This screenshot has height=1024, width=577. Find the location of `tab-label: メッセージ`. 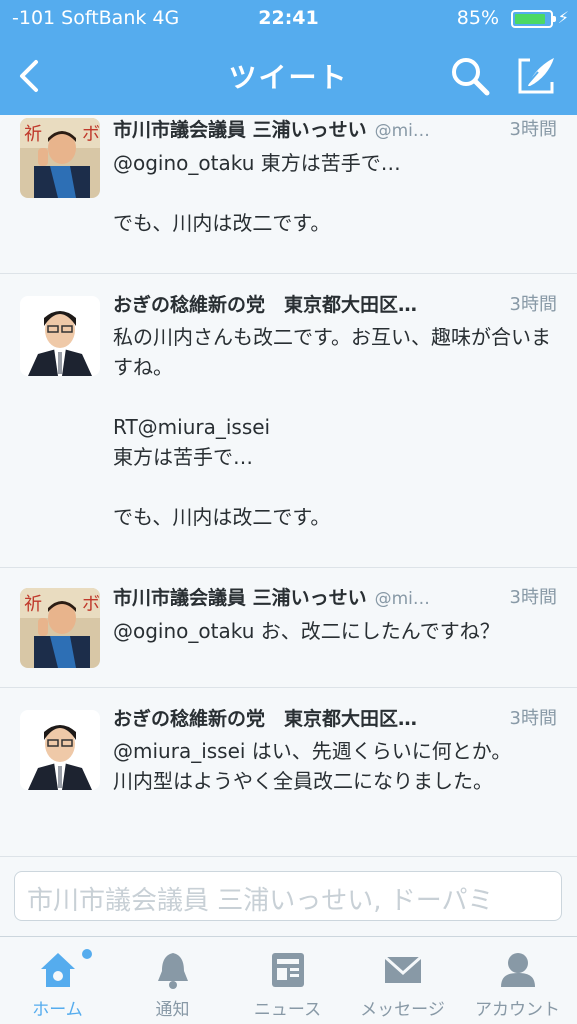

tab-label: メッセージ is located at coordinates (402, 1010).